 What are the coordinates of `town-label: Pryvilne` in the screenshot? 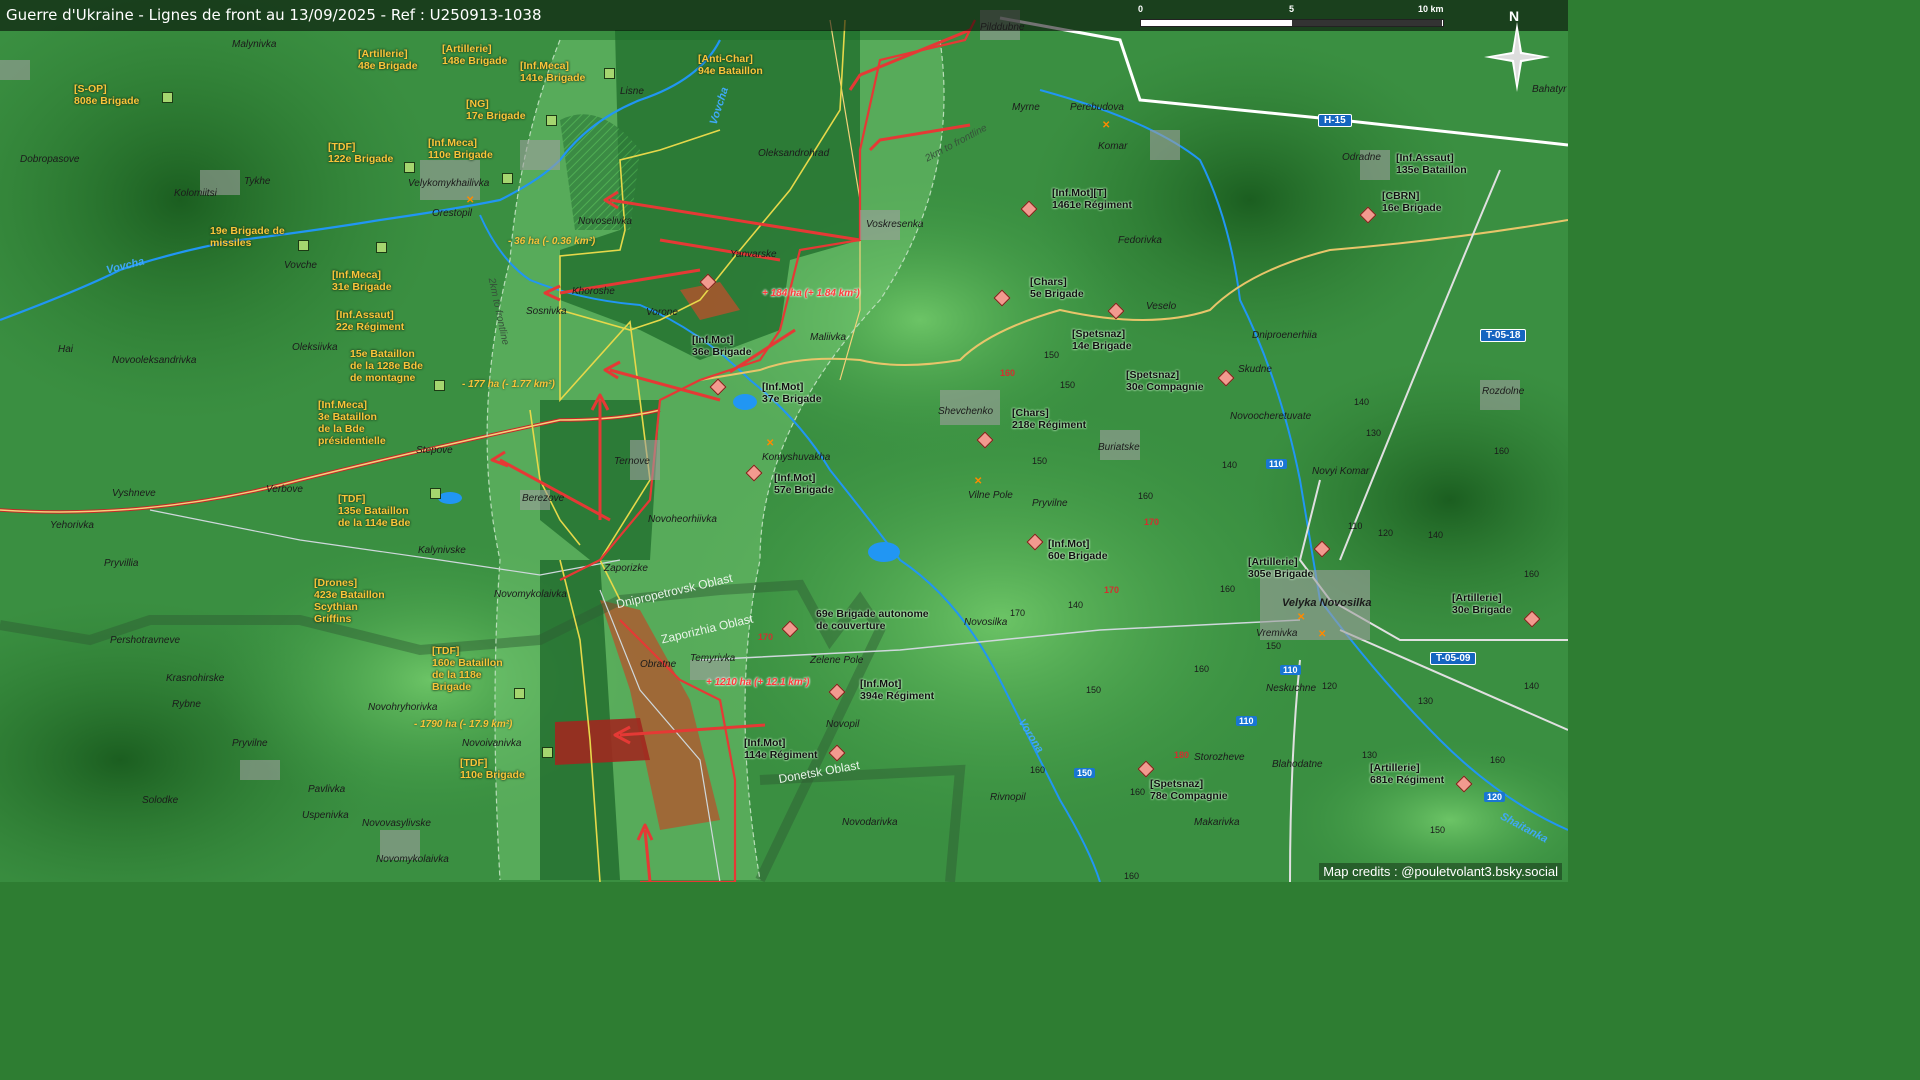 It's located at (1050, 503).